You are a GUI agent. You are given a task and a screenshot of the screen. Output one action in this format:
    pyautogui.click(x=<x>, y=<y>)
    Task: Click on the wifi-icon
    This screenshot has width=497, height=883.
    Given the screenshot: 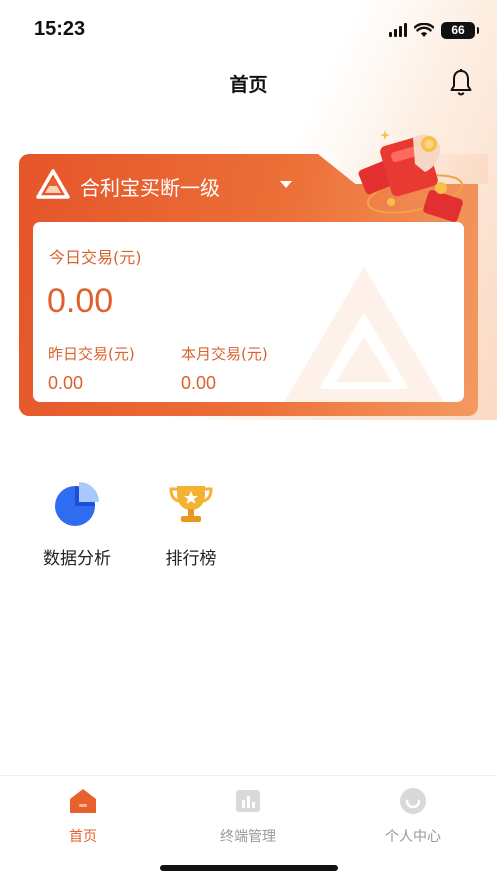 What is the action you would take?
    pyautogui.click(x=424, y=29)
    